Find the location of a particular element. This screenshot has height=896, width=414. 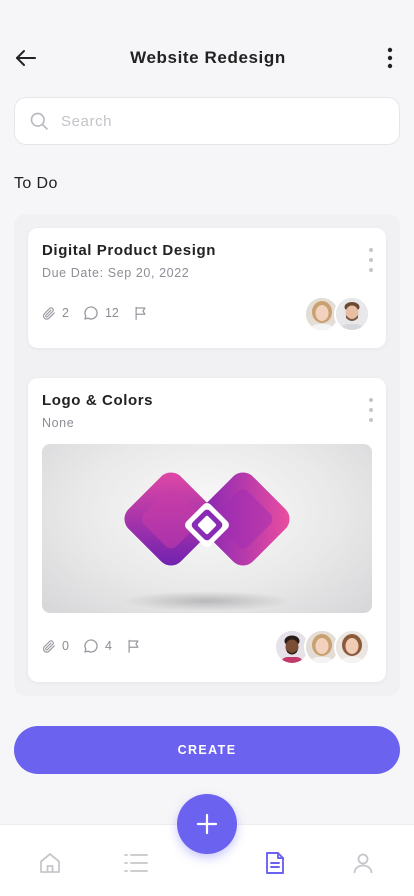

task-meta: 0 4 is located at coordinates (101, 646).